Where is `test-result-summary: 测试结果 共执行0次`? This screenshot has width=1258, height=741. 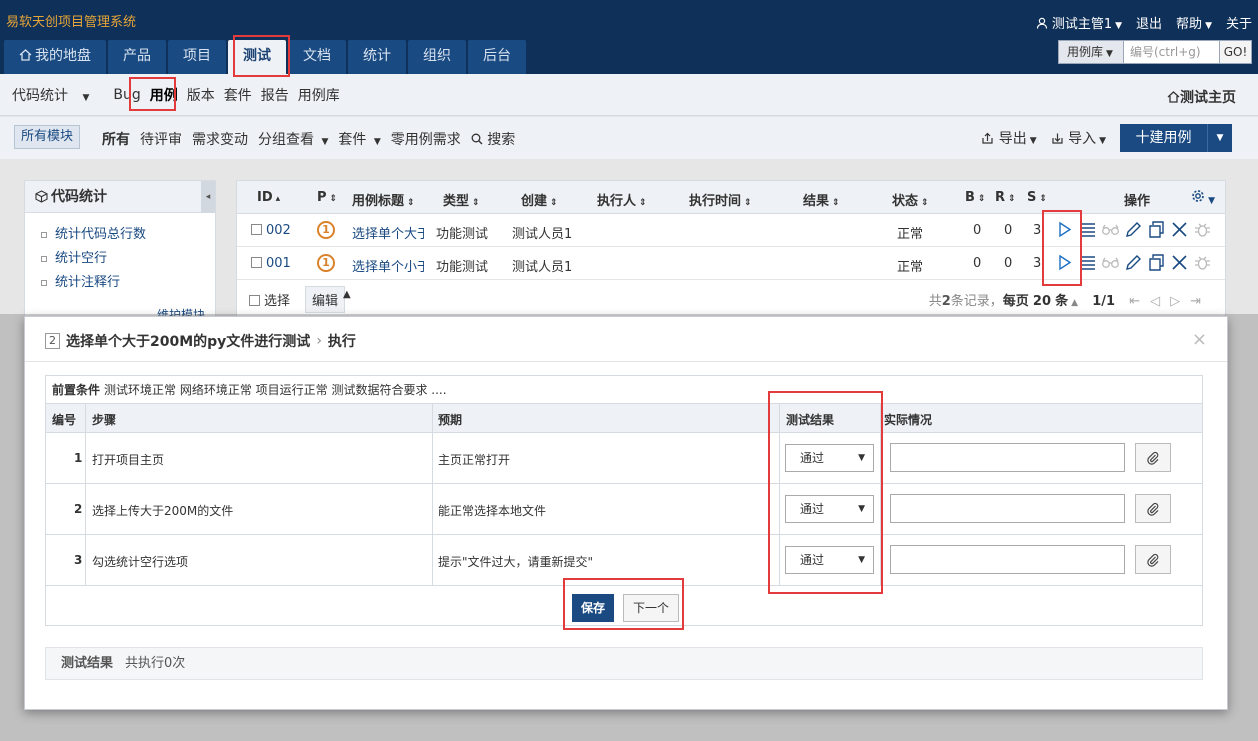 test-result-summary: 测试结果 共执行0次 is located at coordinates (624, 663).